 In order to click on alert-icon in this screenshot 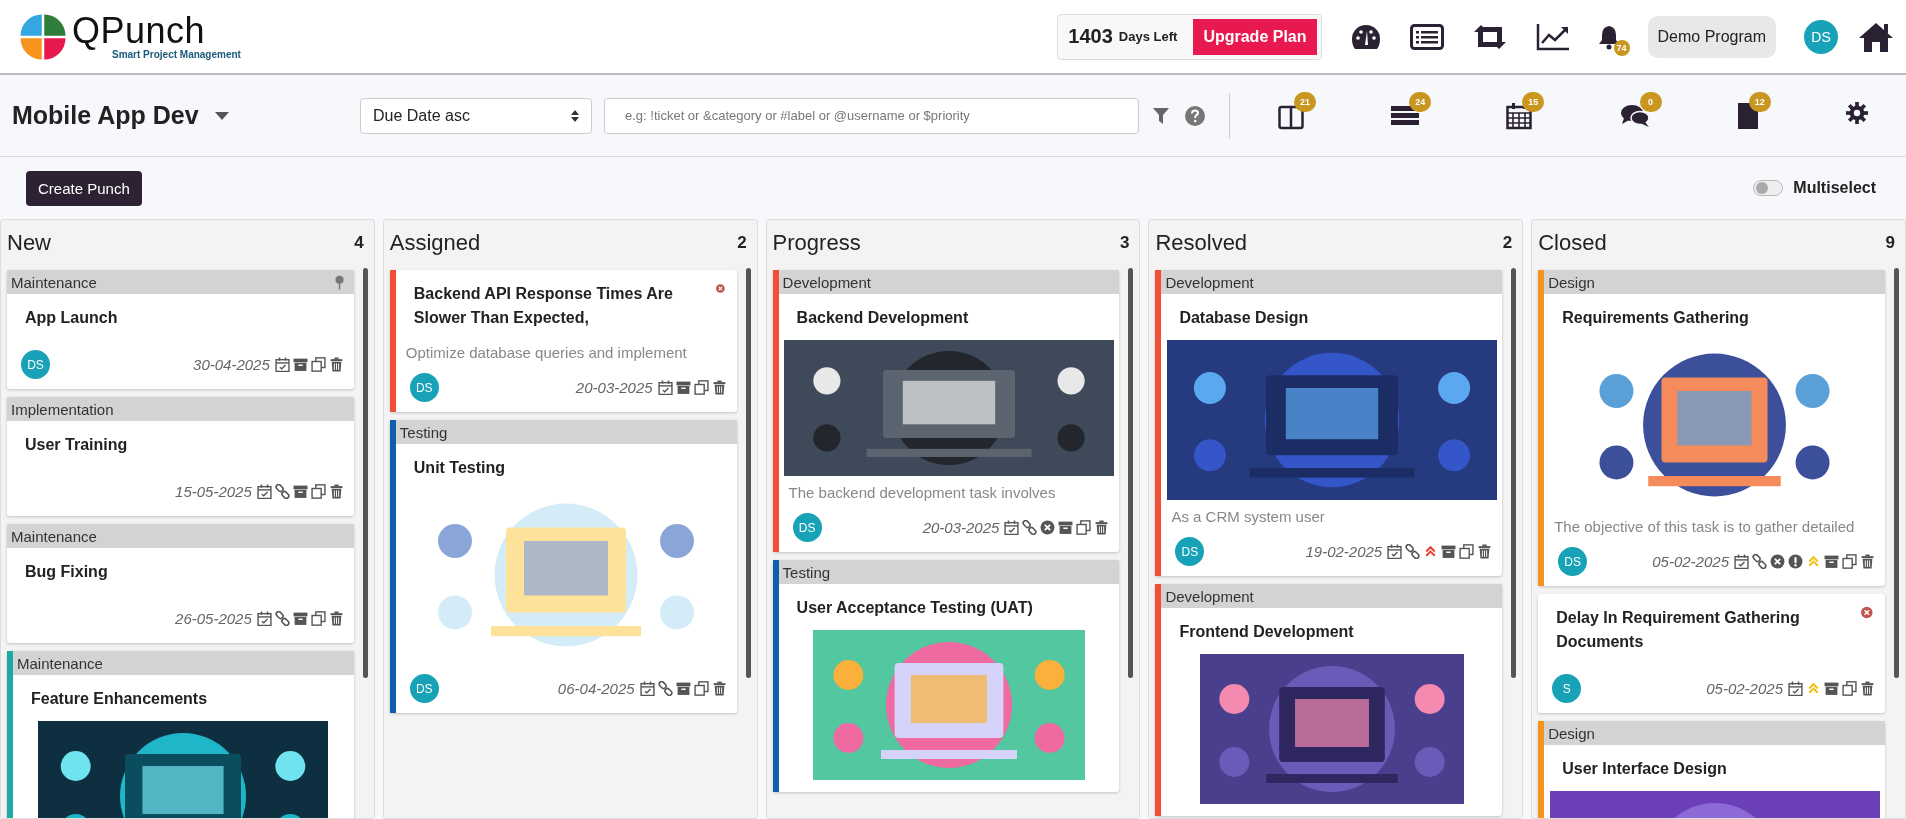, I will do `click(1795, 561)`.